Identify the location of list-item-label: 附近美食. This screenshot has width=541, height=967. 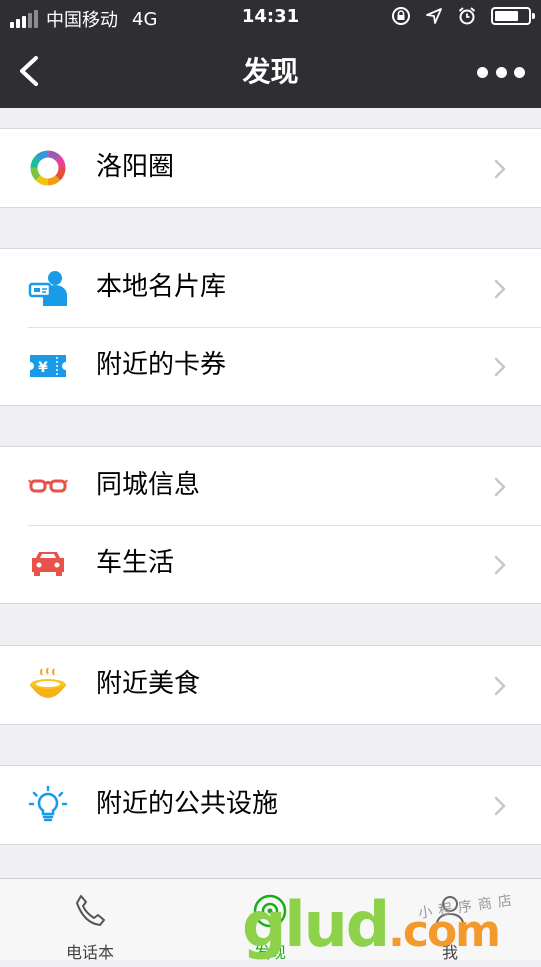
(148, 684).